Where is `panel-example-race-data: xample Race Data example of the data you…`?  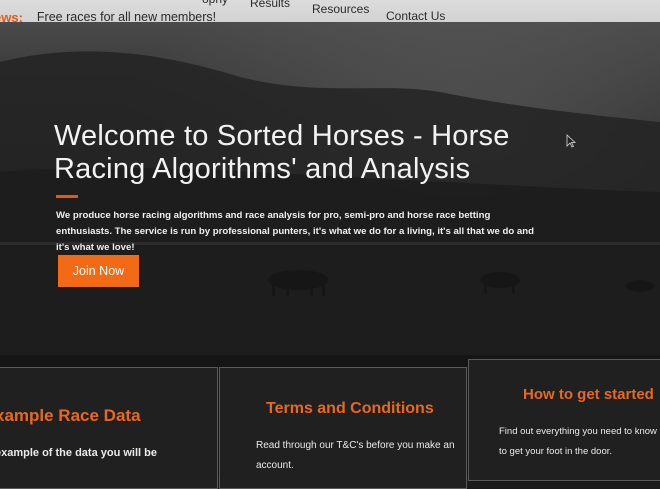
panel-example-race-data: xample Race Data example of the data you… is located at coordinates (109, 428).